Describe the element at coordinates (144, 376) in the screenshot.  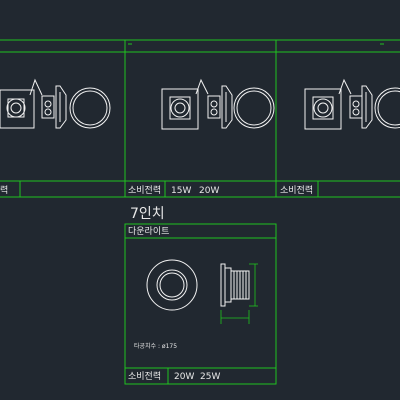
I see `power-label: 소비전력` at that location.